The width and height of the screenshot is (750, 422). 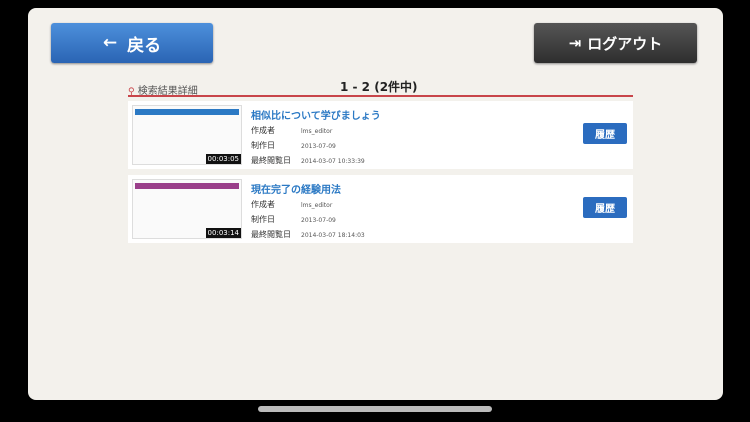 What do you see at coordinates (333, 161) in the screenshot?
I see `viewed-value: 2014-03-07 10:33:39` at bounding box center [333, 161].